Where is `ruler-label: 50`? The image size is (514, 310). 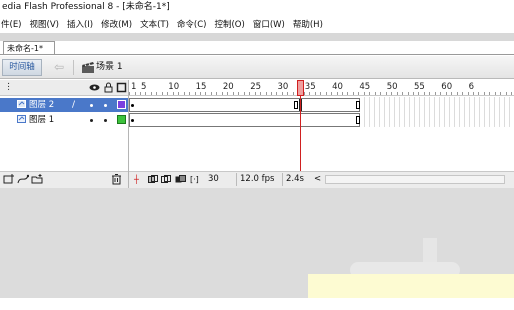 ruler-label: 50 is located at coordinates (392, 87).